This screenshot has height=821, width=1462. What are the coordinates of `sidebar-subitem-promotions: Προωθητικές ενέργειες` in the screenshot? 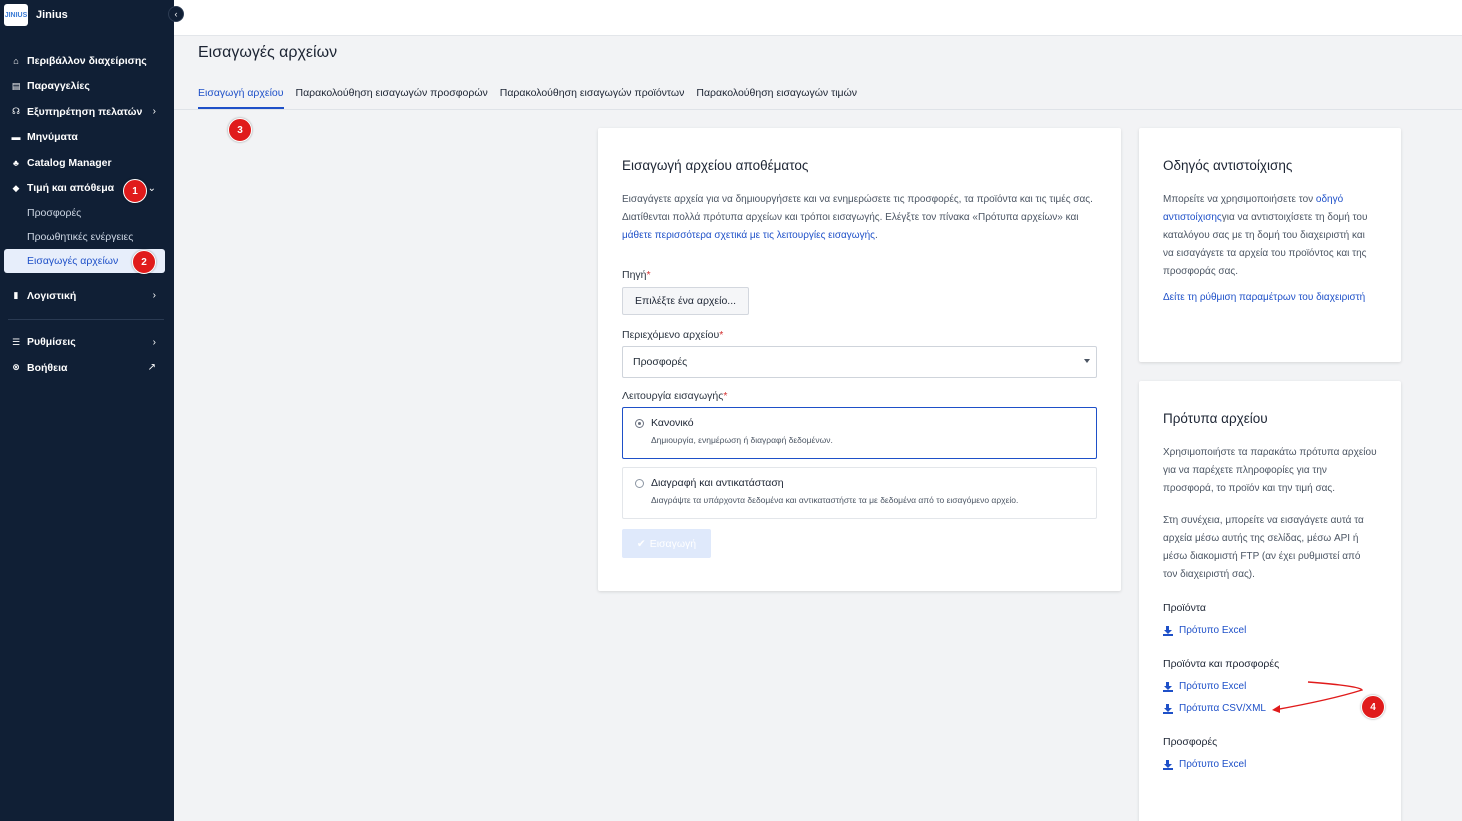 It's located at (87, 237).